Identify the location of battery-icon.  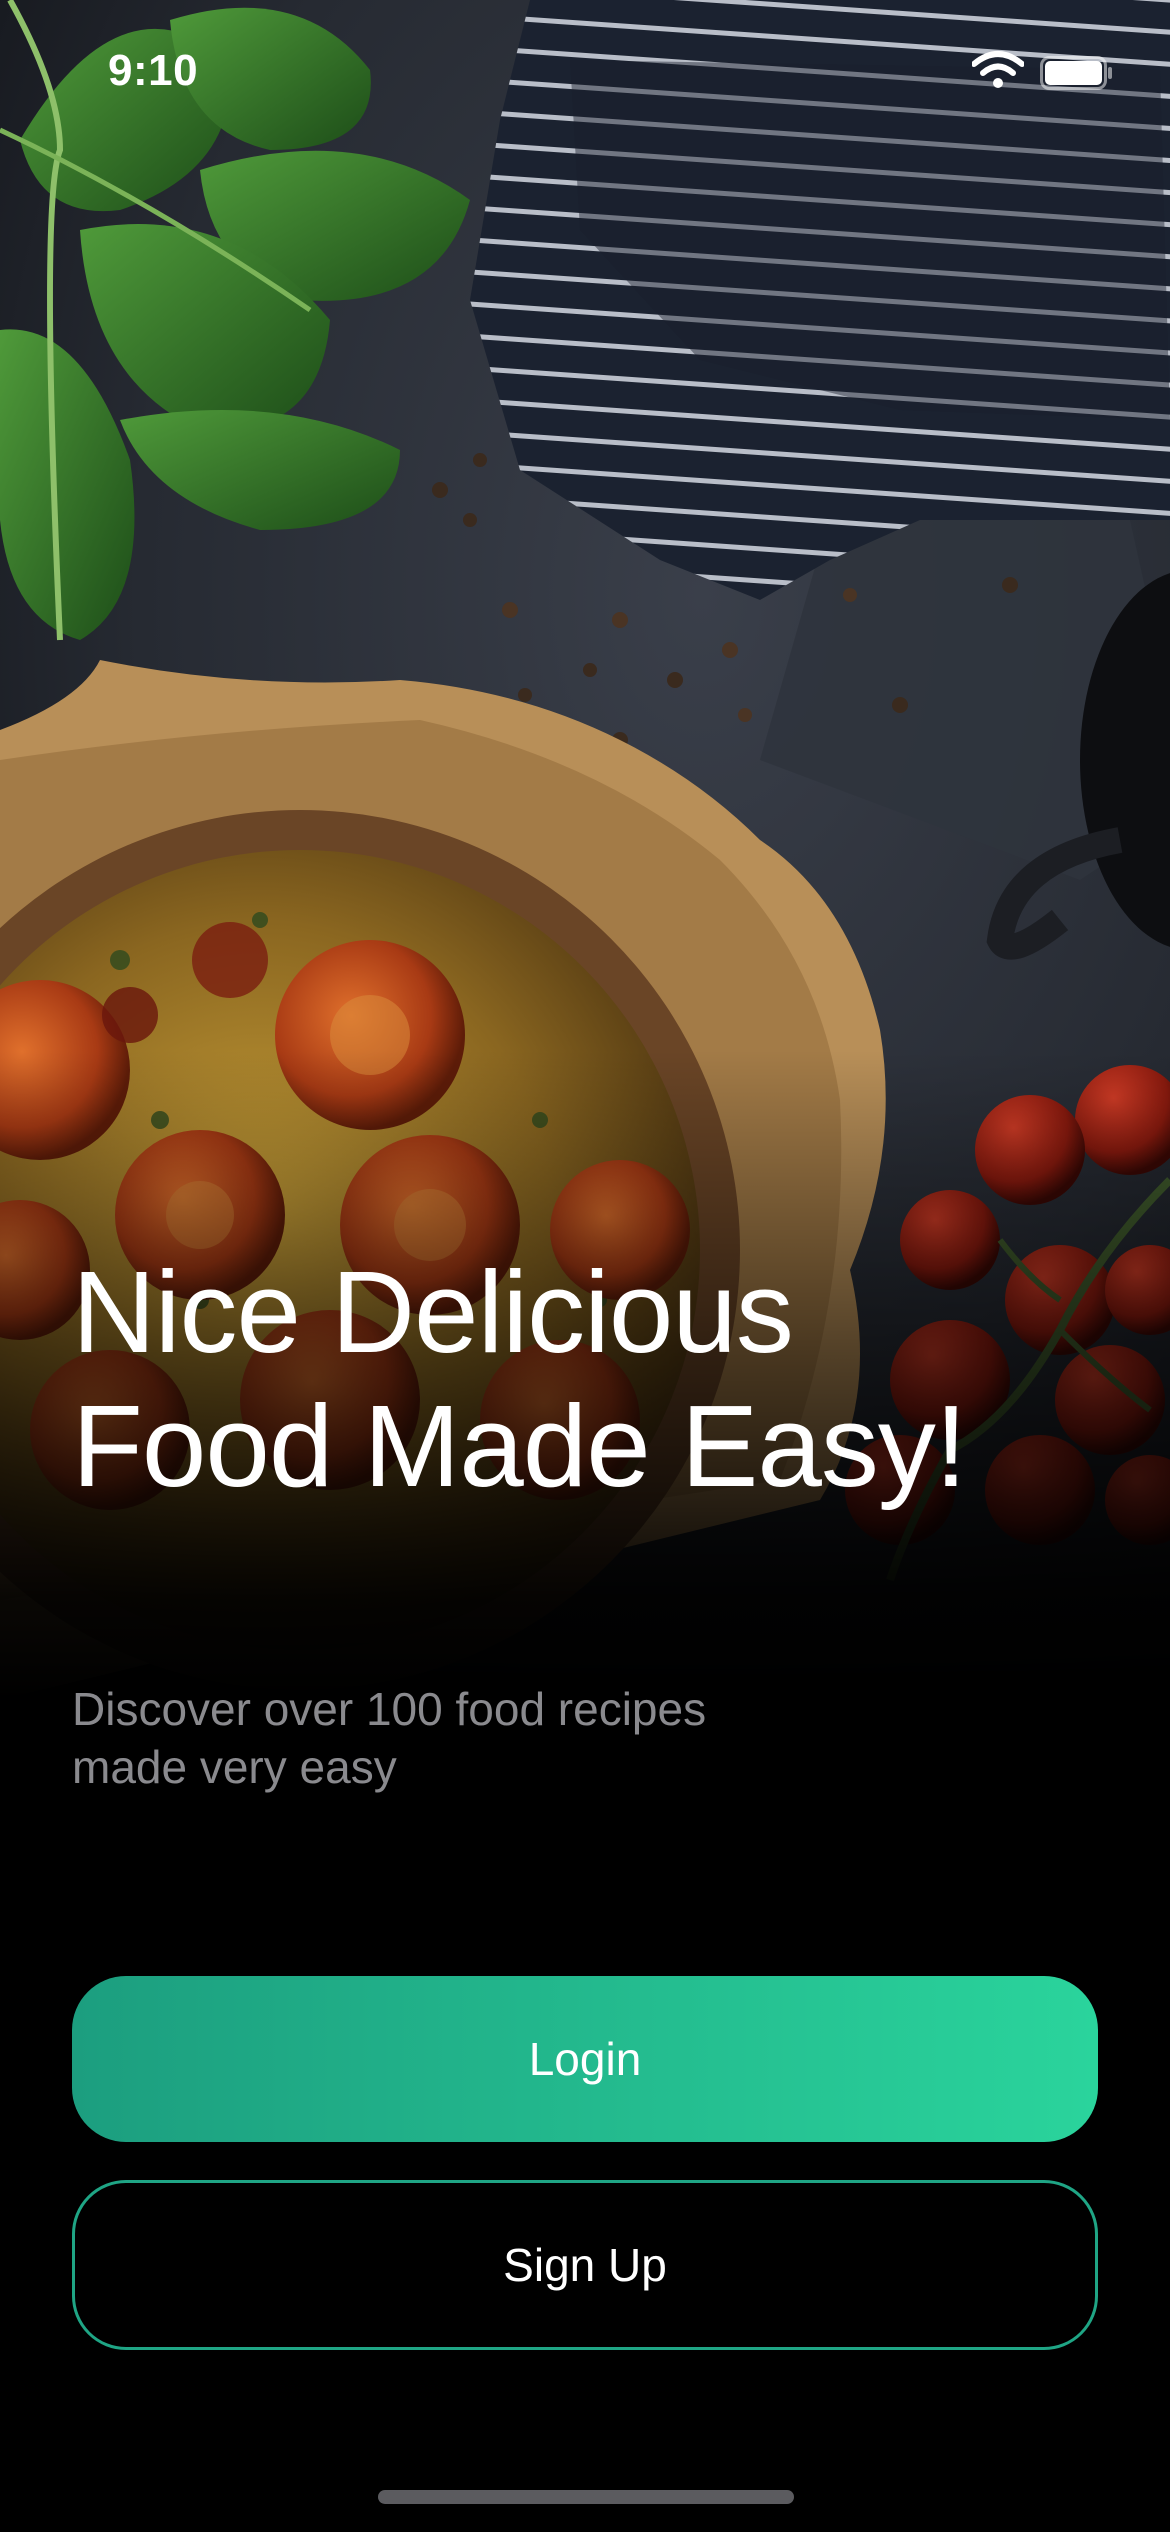
(1076, 73).